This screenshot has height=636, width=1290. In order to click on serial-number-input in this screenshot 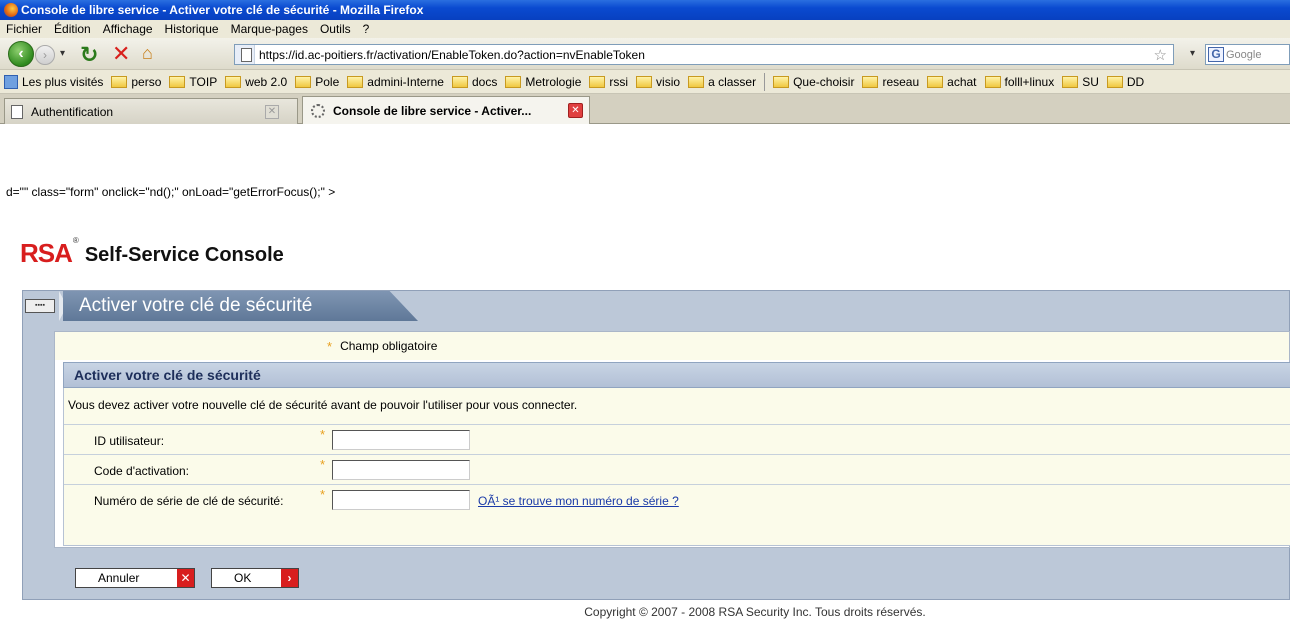, I will do `click(401, 500)`.